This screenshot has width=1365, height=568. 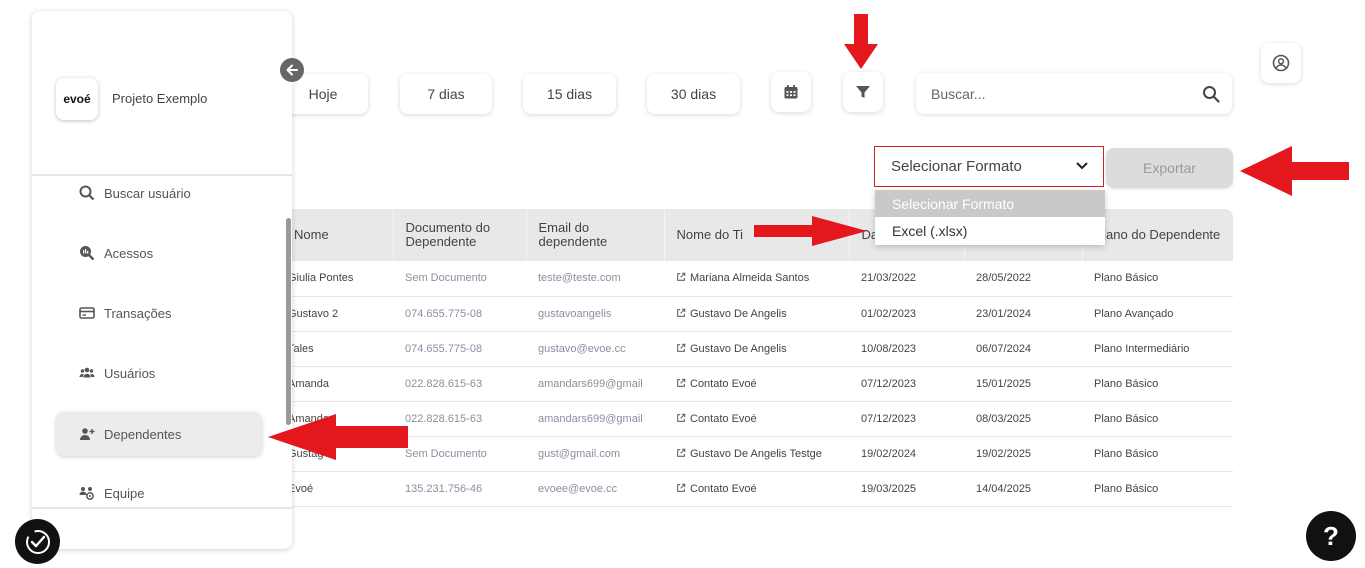 I want to click on cell-documento: 135.231.756-46, so click(x=459, y=489).